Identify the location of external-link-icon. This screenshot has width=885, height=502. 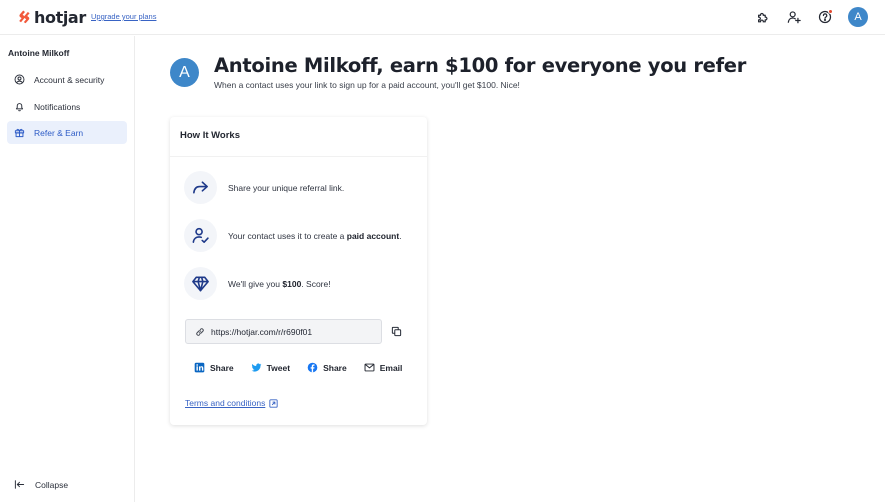
(273, 403).